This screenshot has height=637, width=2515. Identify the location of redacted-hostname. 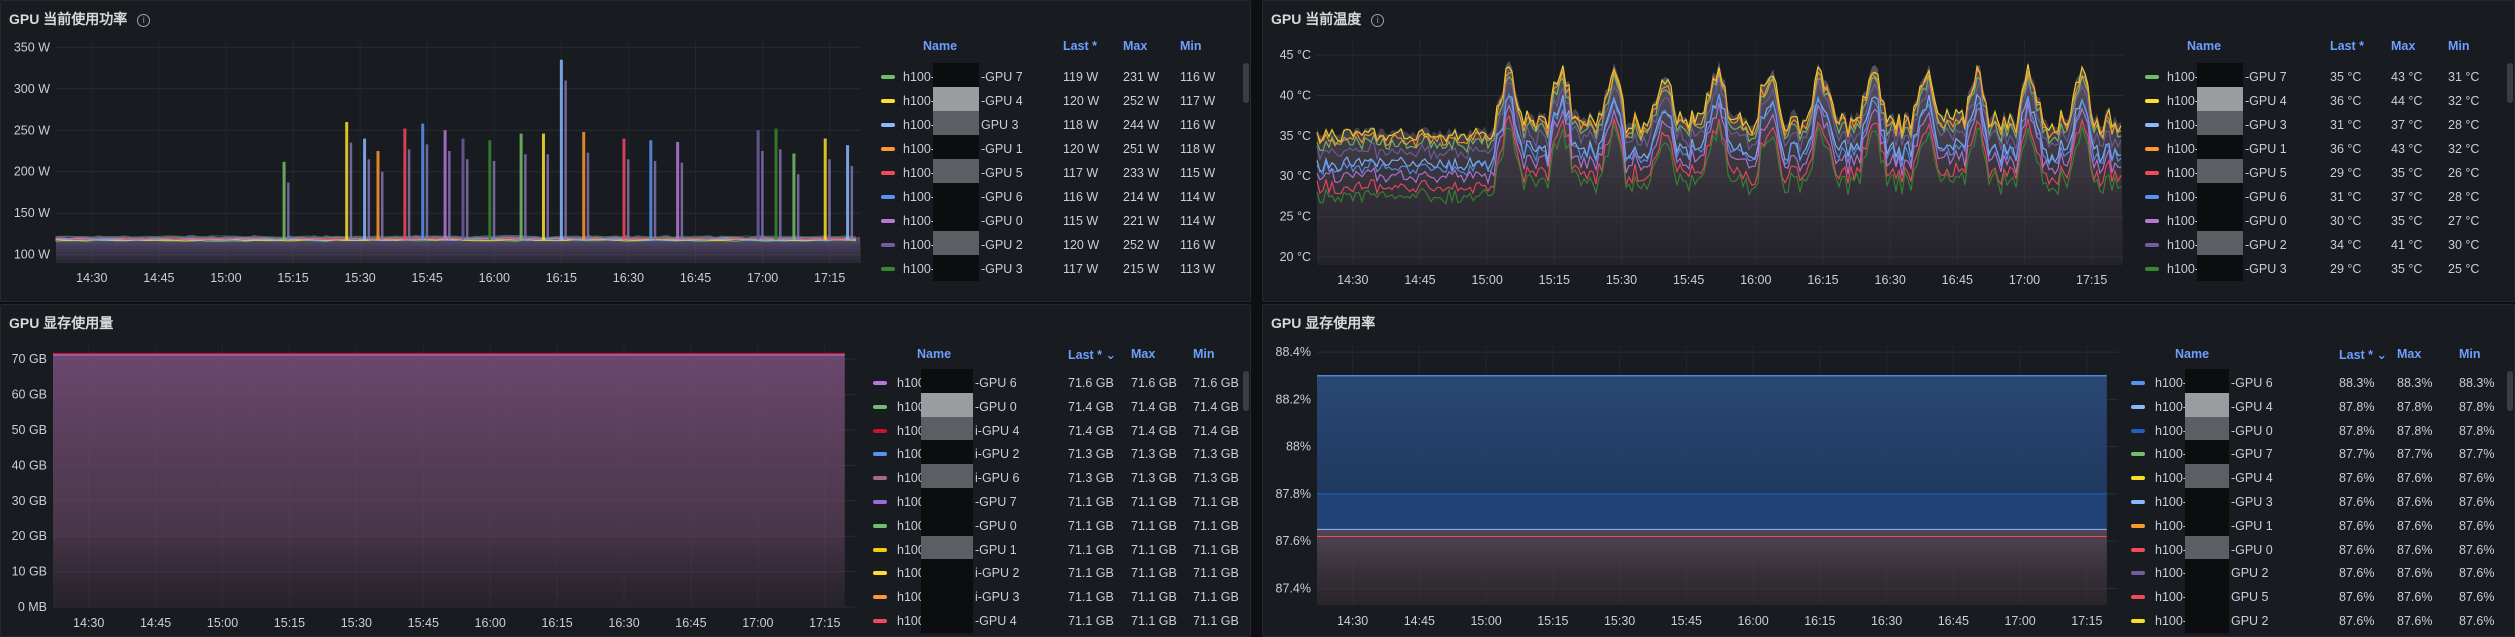
(2220, 100).